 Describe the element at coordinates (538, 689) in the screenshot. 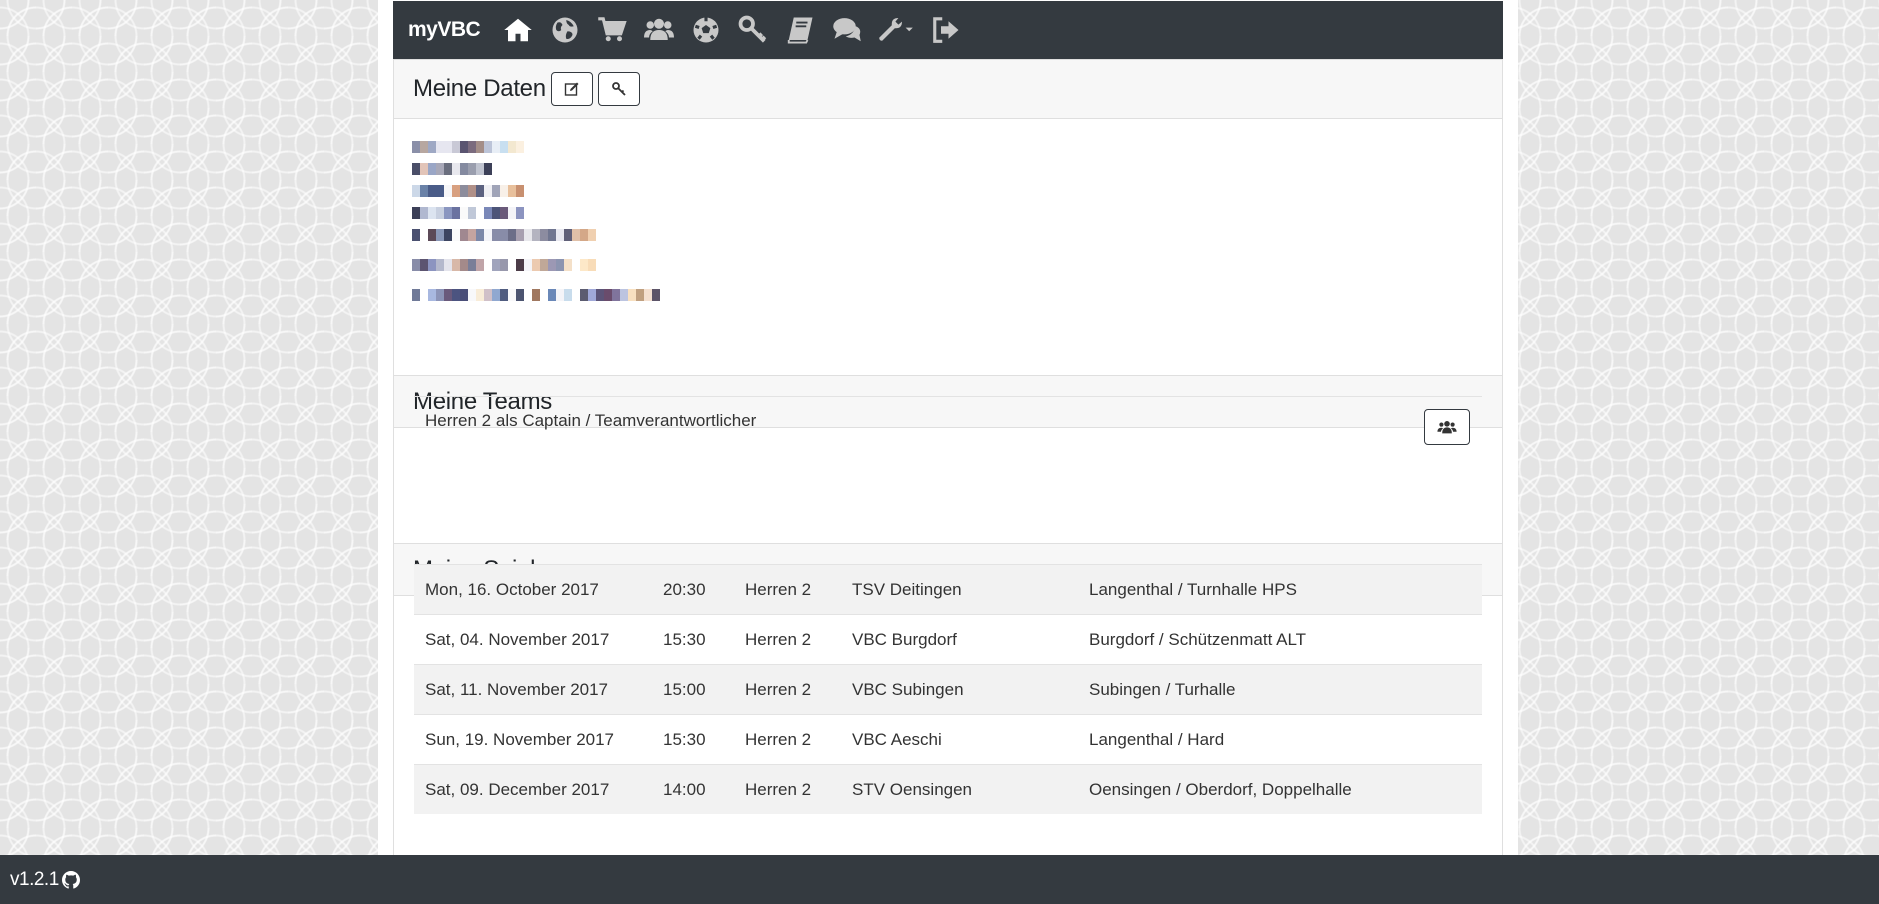

I see `game-date: Sat, 11. November 2017` at that location.